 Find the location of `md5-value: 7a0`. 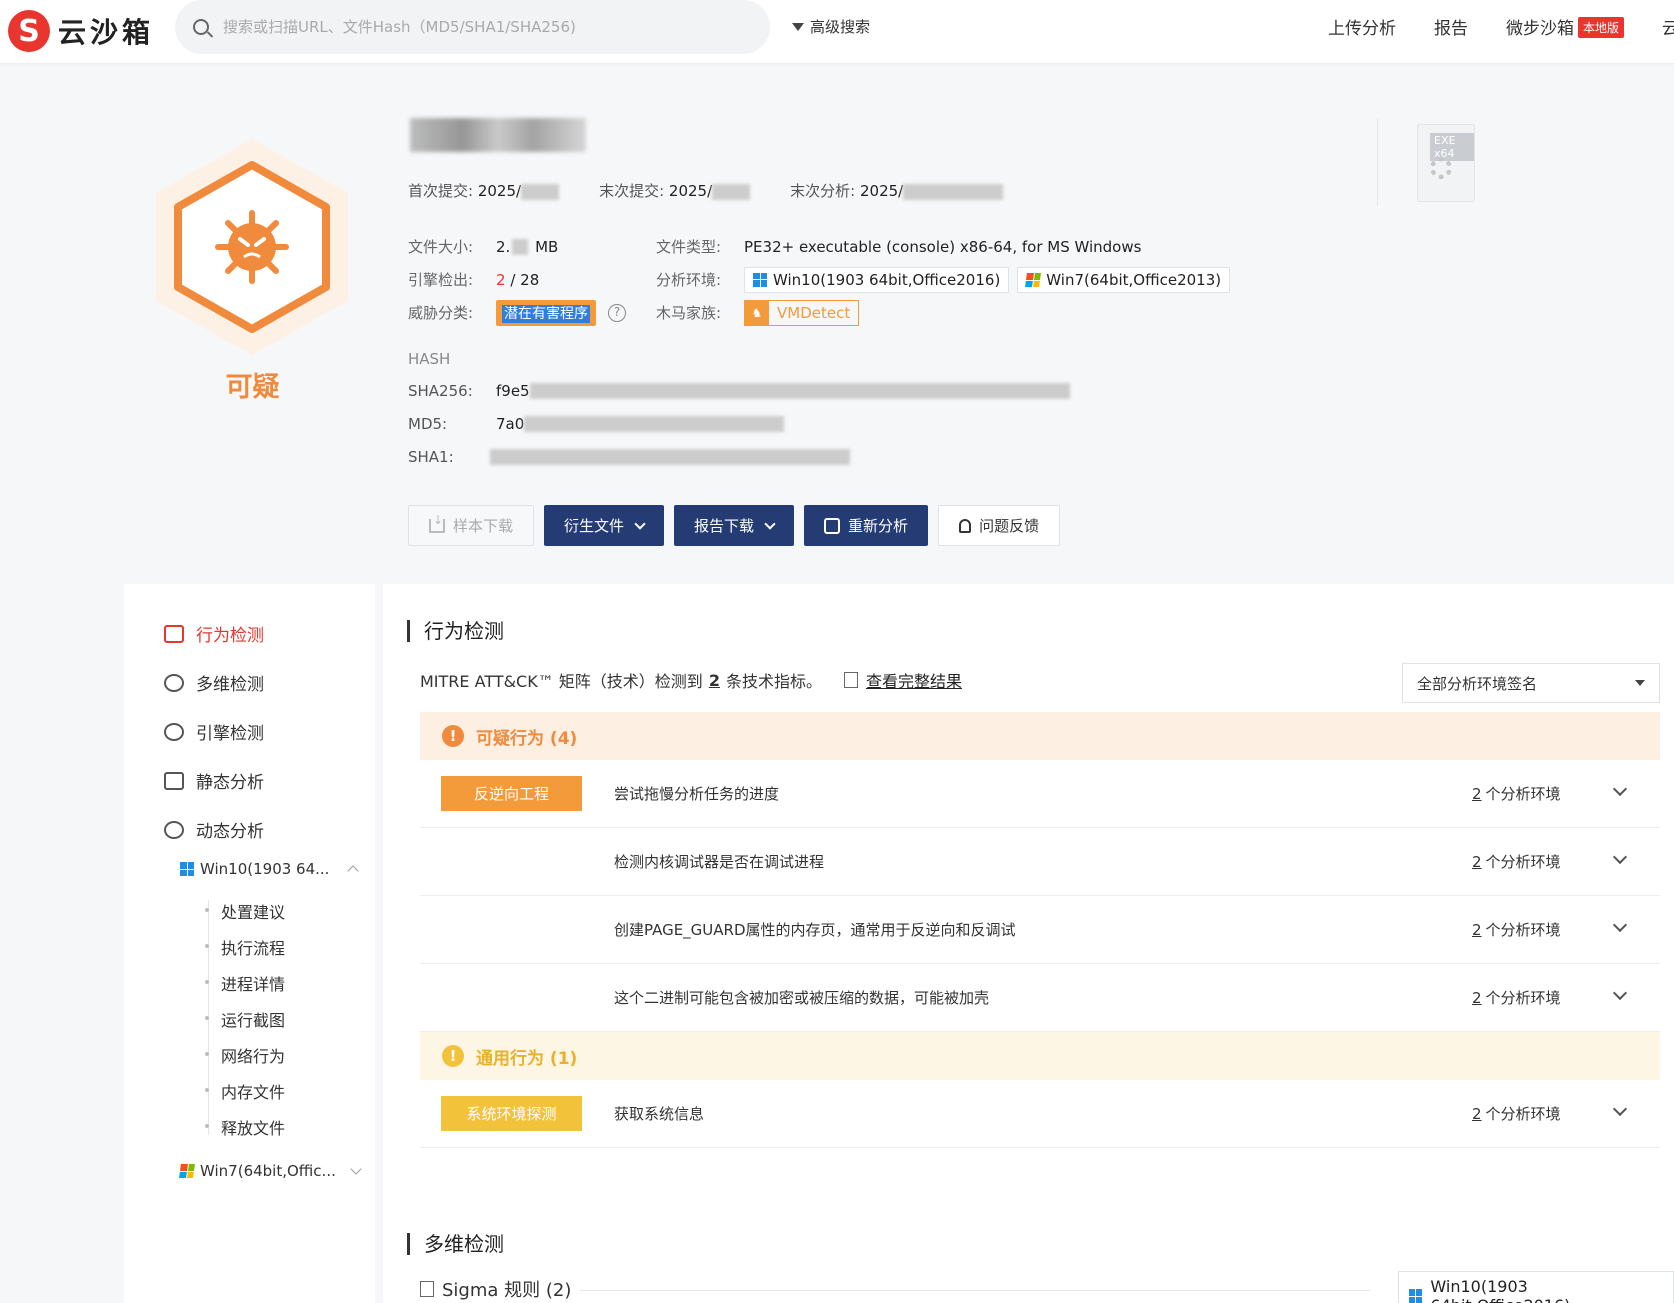

md5-value: 7a0 is located at coordinates (510, 424).